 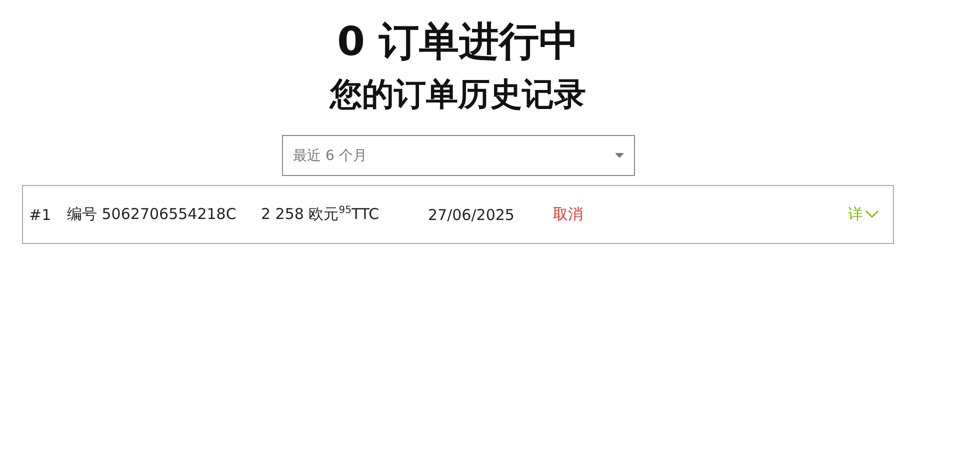 What do you see at coordinates (568, 214) in the screenshot?
I see `order-status: 取消` at bounding box center [568, 214].